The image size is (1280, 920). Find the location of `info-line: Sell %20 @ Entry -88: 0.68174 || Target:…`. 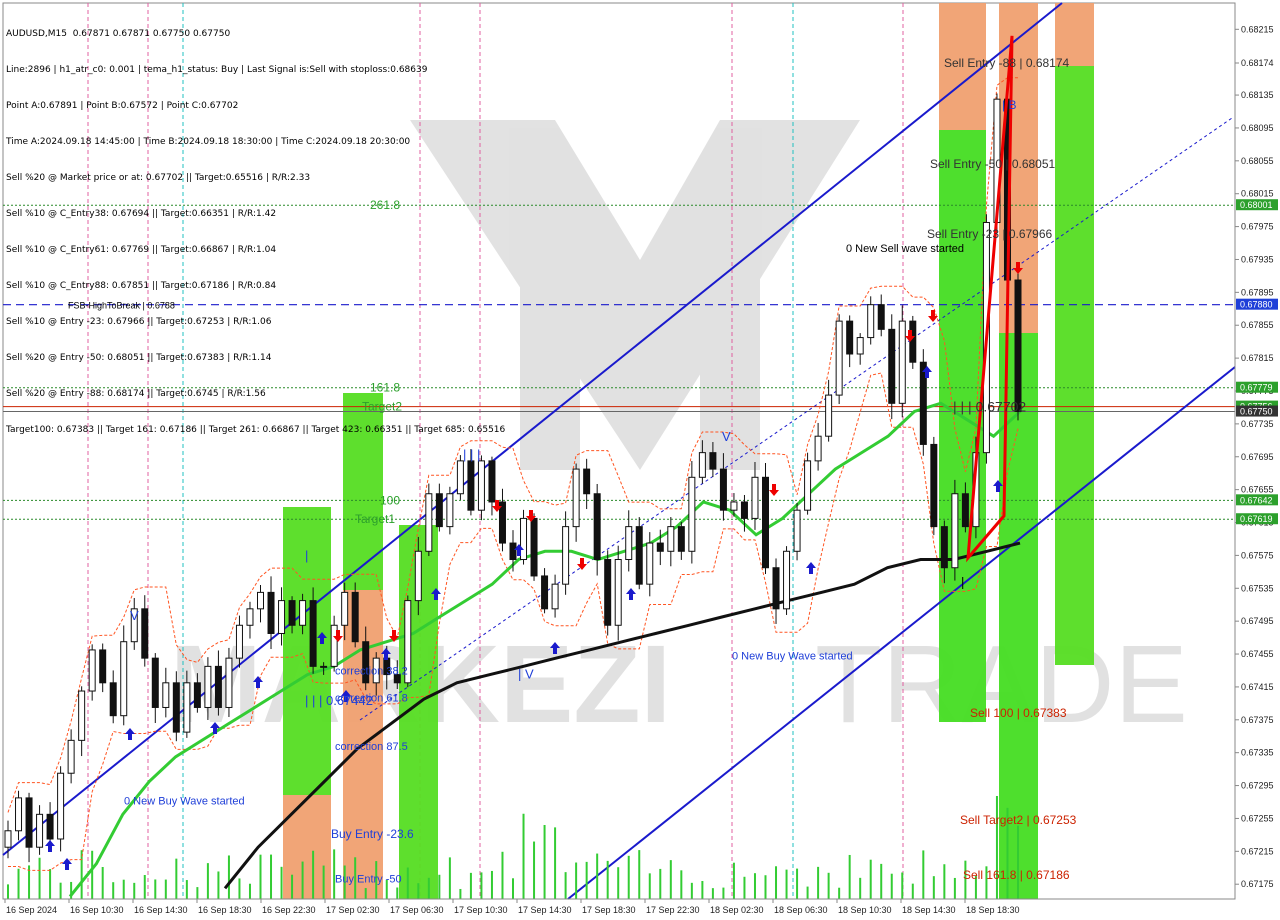

info-line: Sell %20 @ Entry -88: 0.68174 || Target:… is located at coordinates (136, 394).